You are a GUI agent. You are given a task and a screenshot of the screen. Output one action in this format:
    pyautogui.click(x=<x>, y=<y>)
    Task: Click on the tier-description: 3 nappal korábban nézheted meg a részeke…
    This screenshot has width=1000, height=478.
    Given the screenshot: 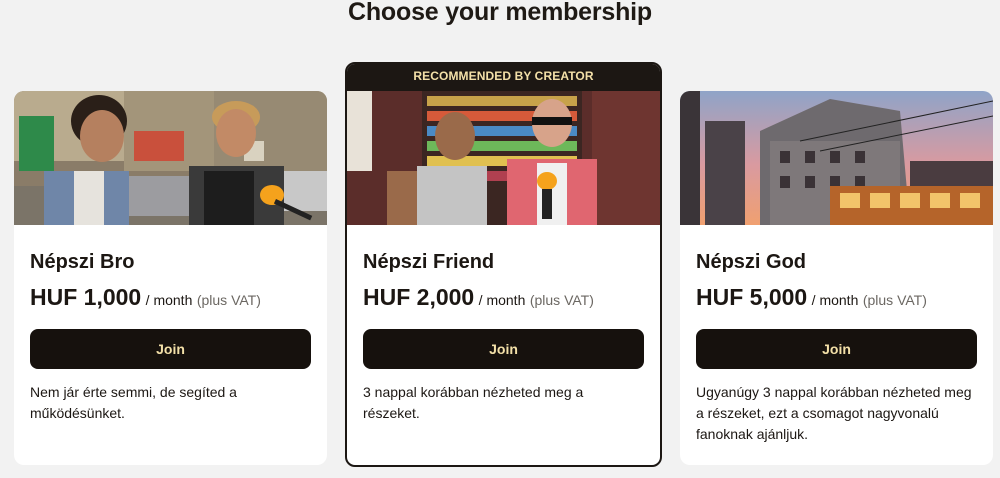 What is the action you would take?
    pyautogui.click(x=473, y=402)
    